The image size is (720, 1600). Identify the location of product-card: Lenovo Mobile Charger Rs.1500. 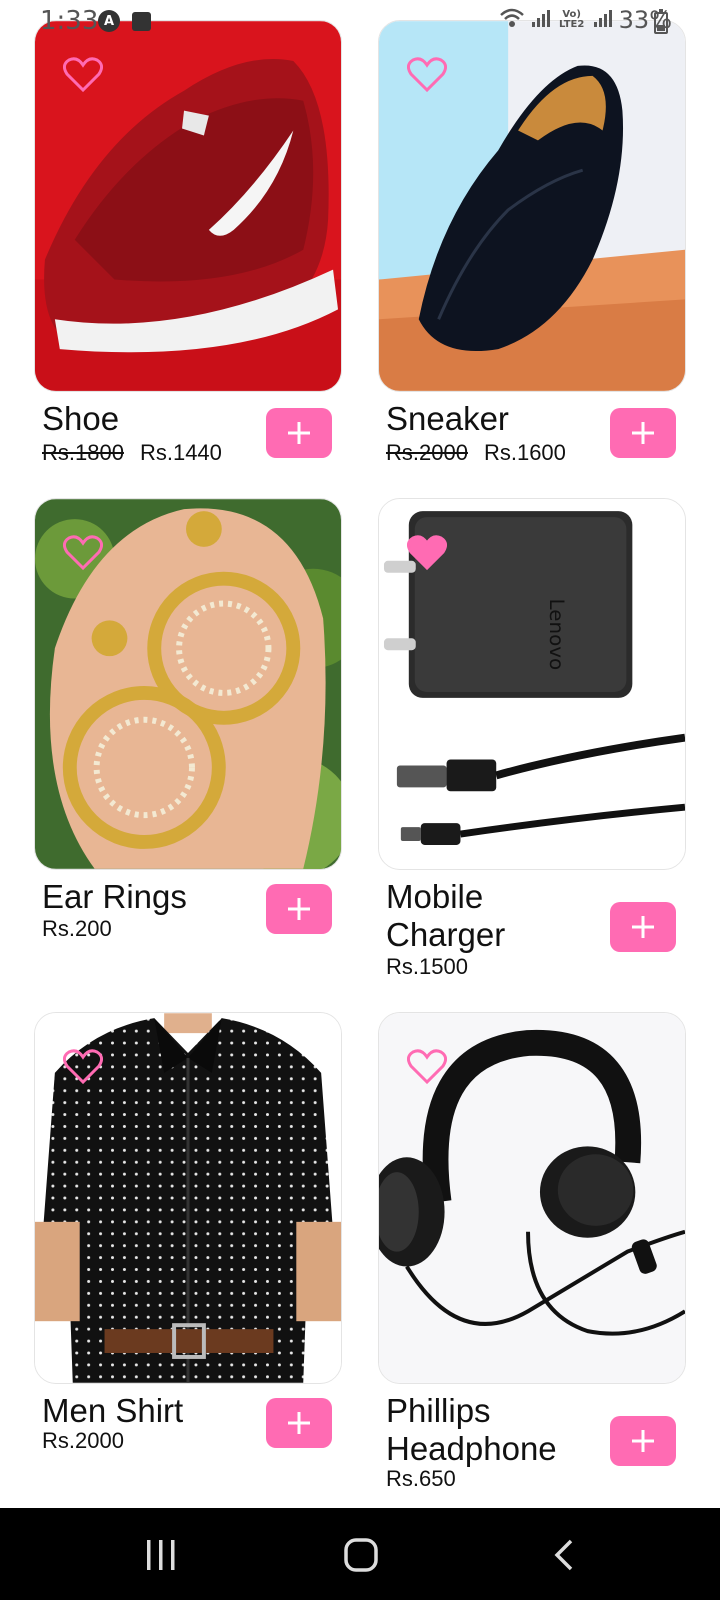
(532, 749).